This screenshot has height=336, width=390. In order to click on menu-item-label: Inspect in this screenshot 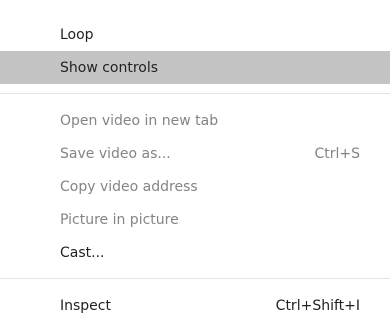, I will do `click(85, 305)`.